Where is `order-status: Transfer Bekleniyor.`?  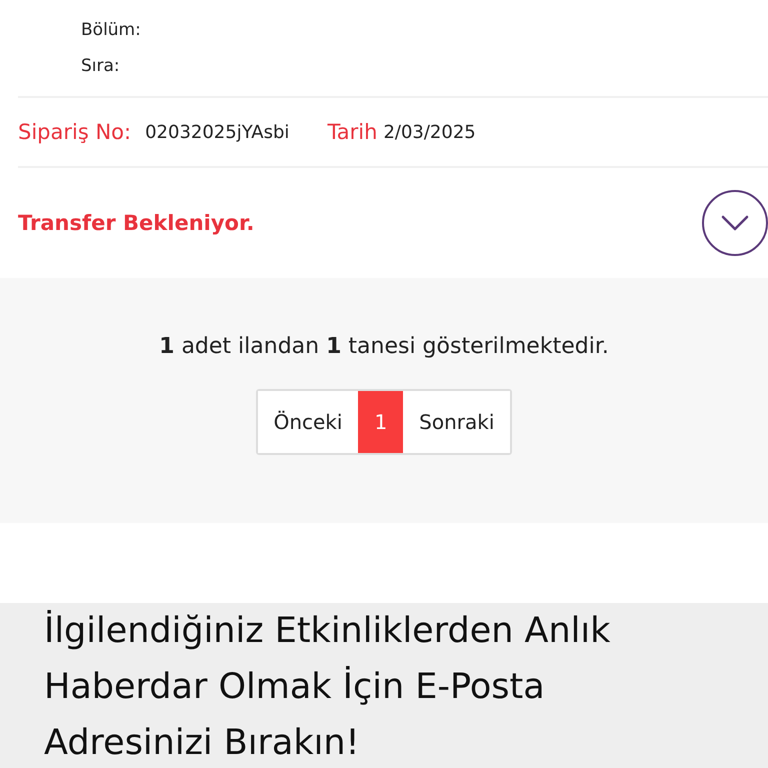
order-status: Transfer Bekleniyor. is located at coordinates (136, 223).